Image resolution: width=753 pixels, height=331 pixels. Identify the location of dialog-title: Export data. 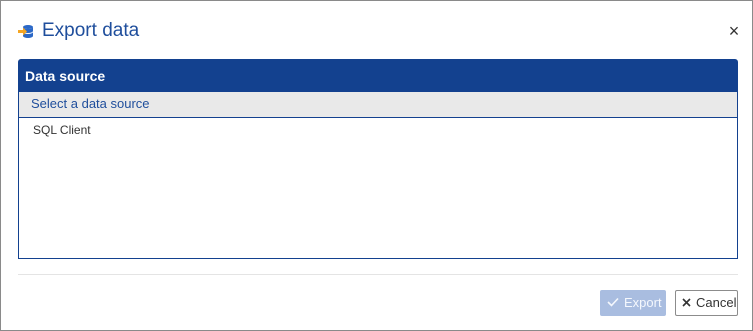
(91, 30).